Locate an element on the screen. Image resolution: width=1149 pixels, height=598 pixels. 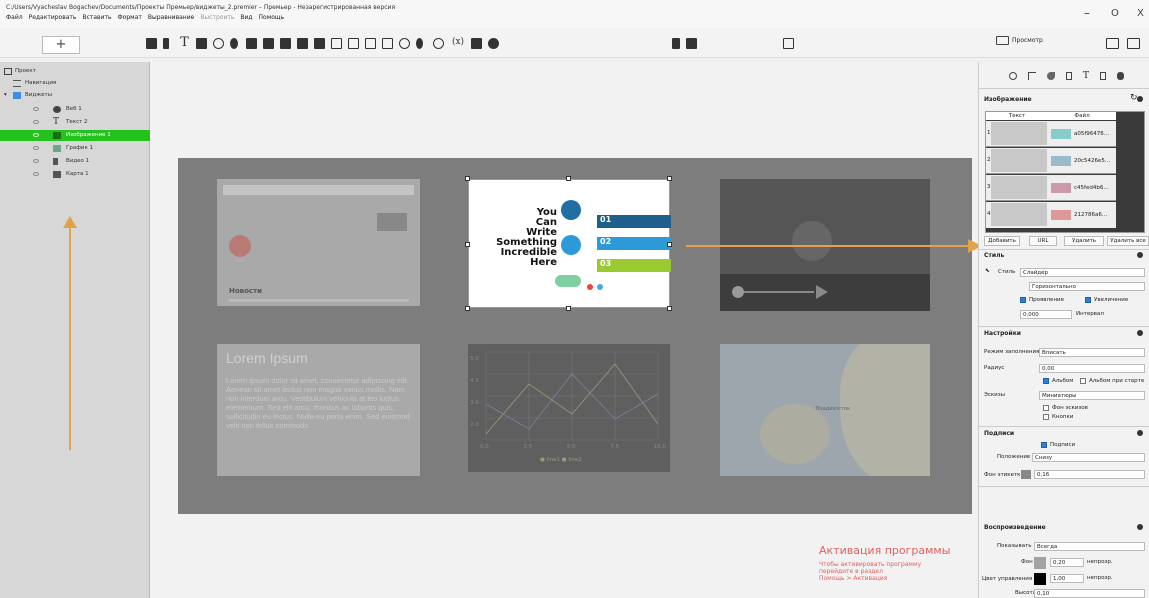
menu-file: Файл is located at coordinates (14, 17).